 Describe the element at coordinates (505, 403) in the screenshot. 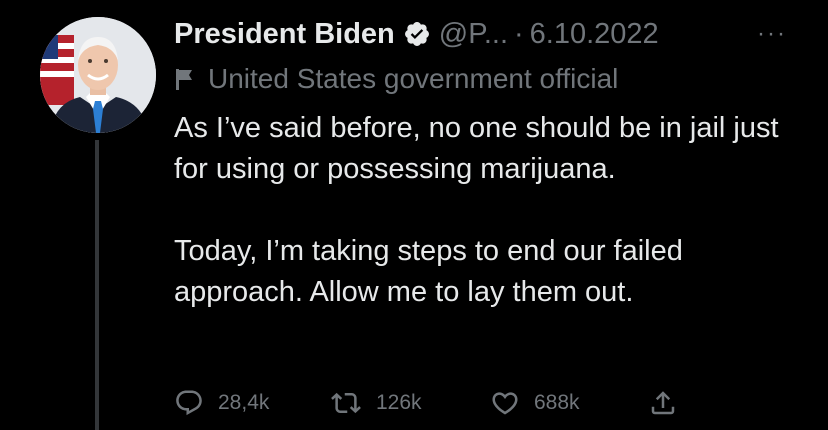

I see `heart-icon` at that location.